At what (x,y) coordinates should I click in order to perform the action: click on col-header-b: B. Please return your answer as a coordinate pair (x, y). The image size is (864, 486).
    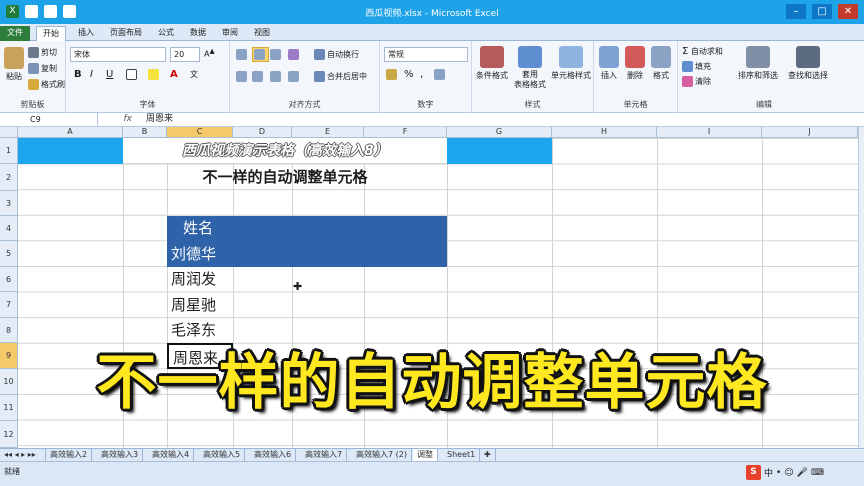
    Looking at the image, I should click on (145, 132).